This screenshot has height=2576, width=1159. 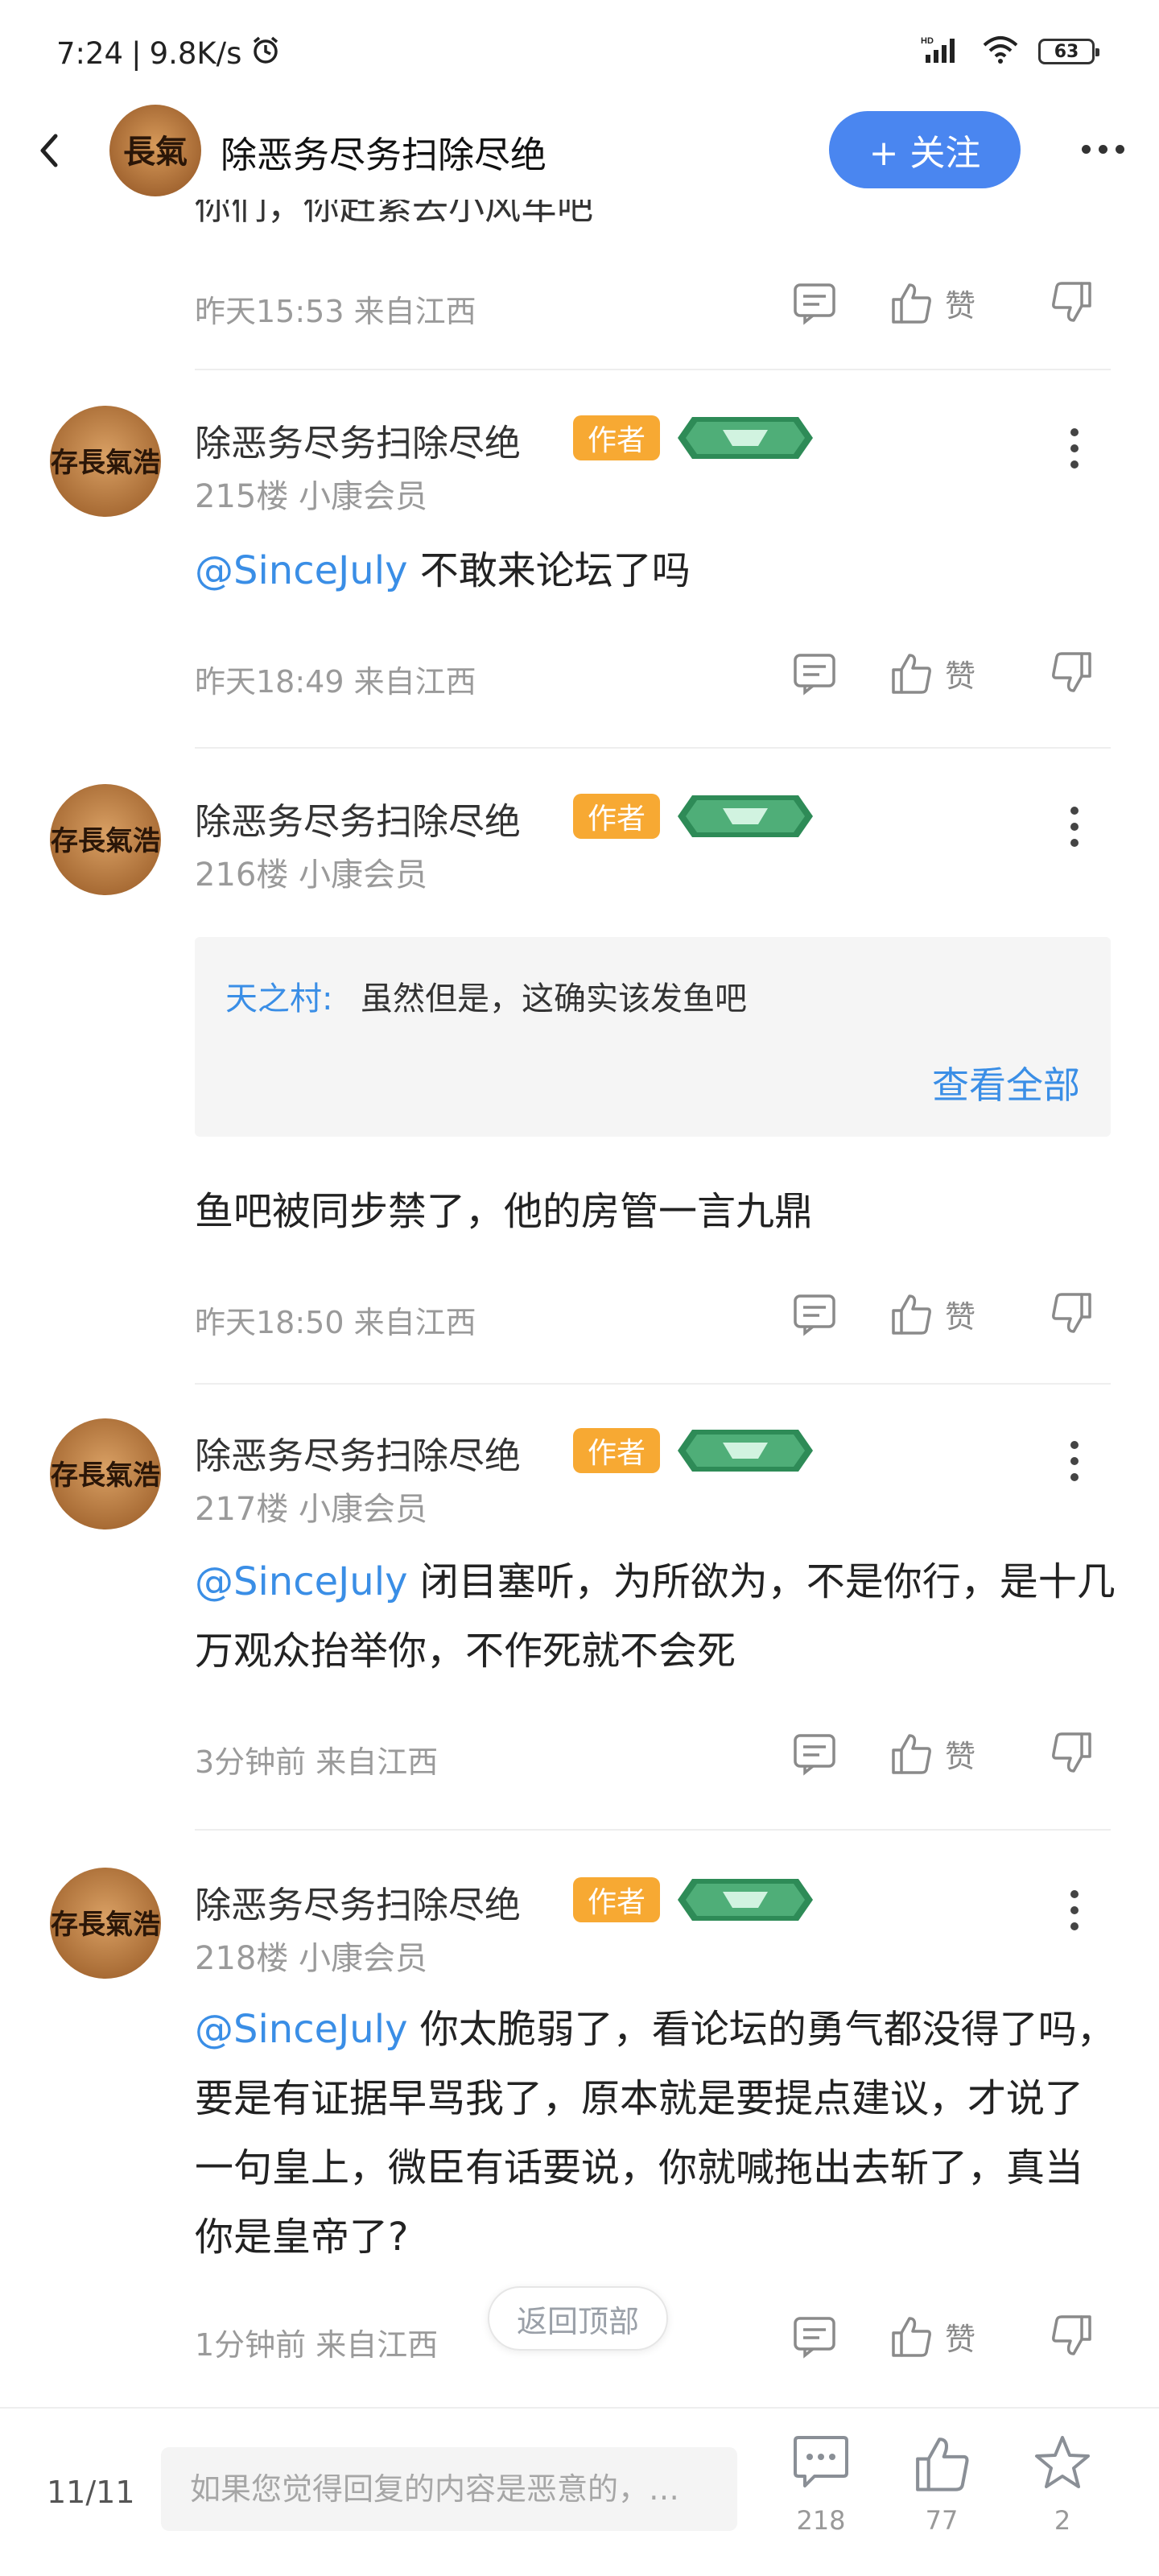 What do you see at coordinates (1102, 149) in the screenshot?
I see `more-options-button` at bounding box center [1102, 149].